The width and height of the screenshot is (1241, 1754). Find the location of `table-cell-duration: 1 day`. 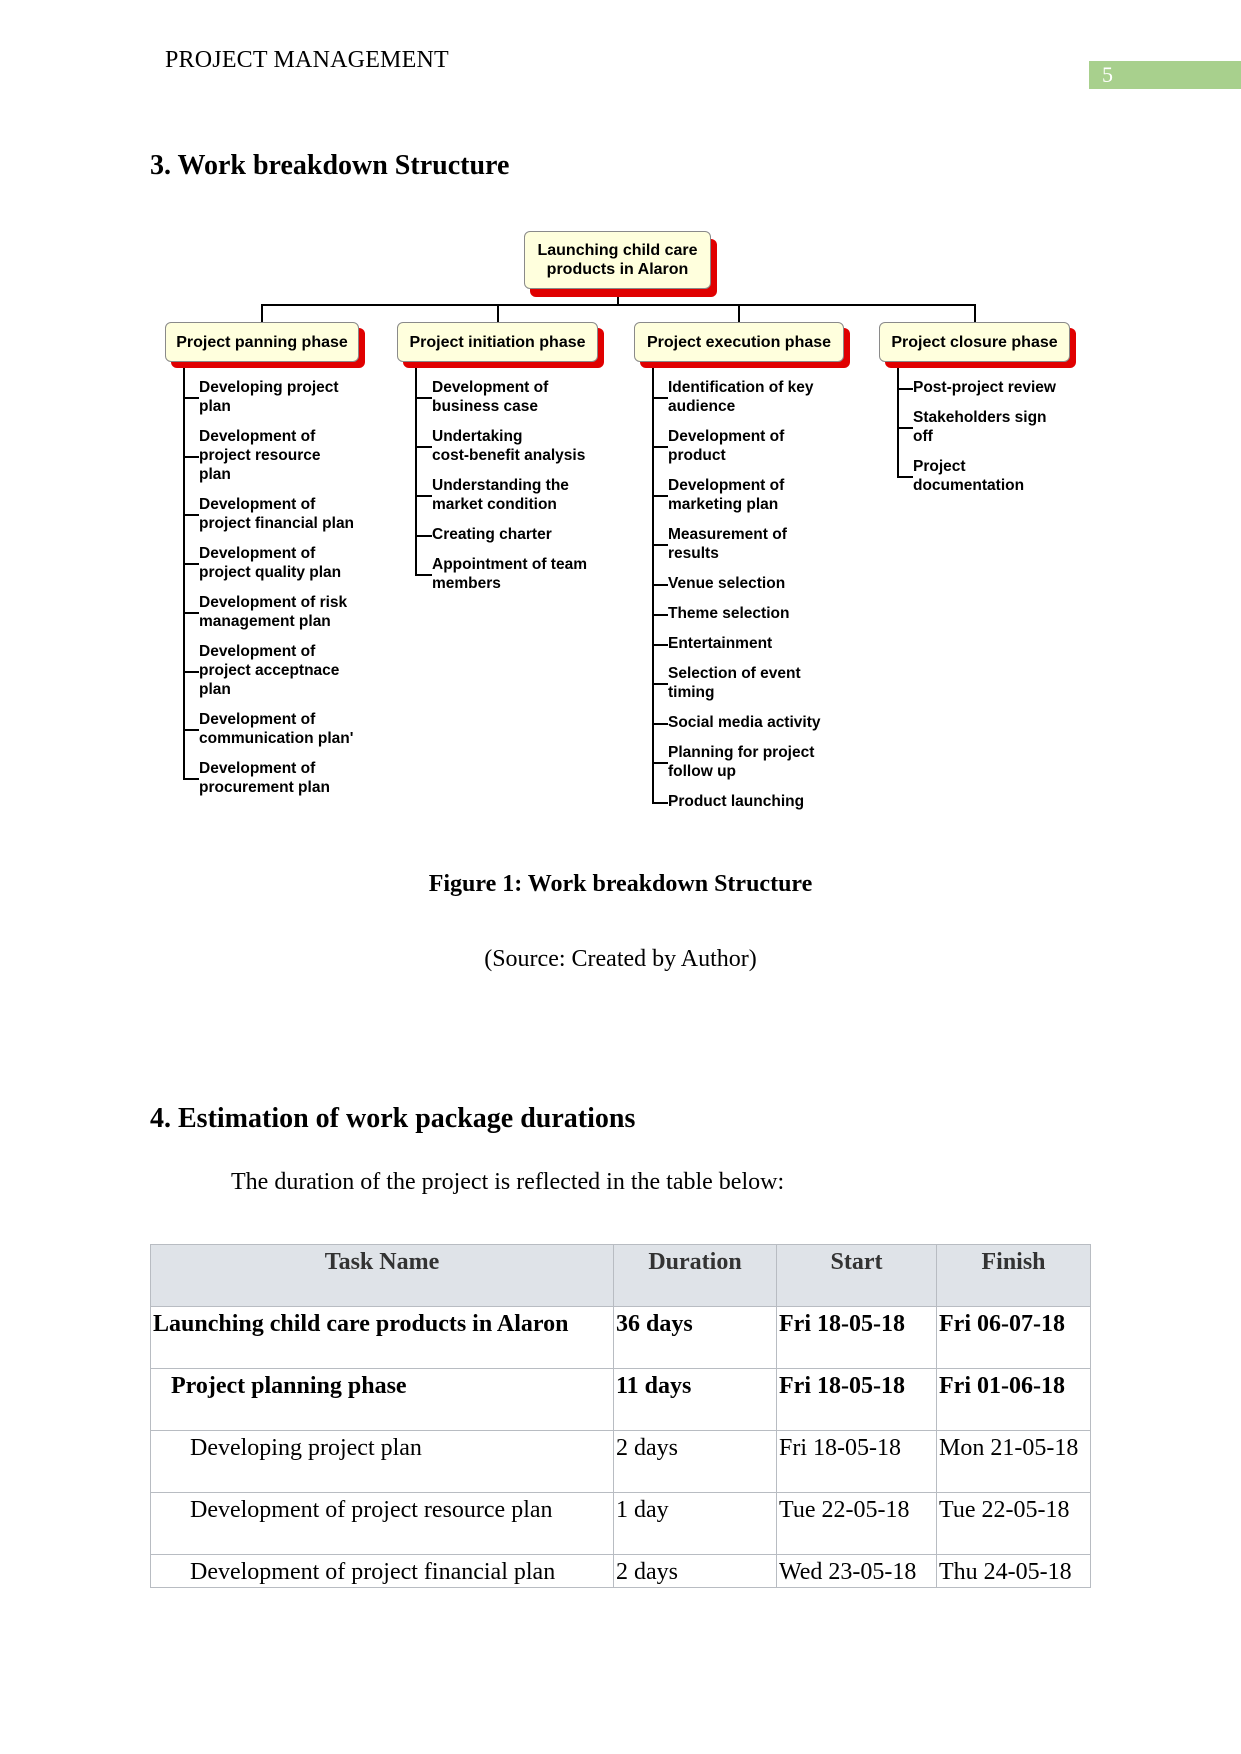

table-cell-duration: 1 day is located at coordinates (695, 1523).